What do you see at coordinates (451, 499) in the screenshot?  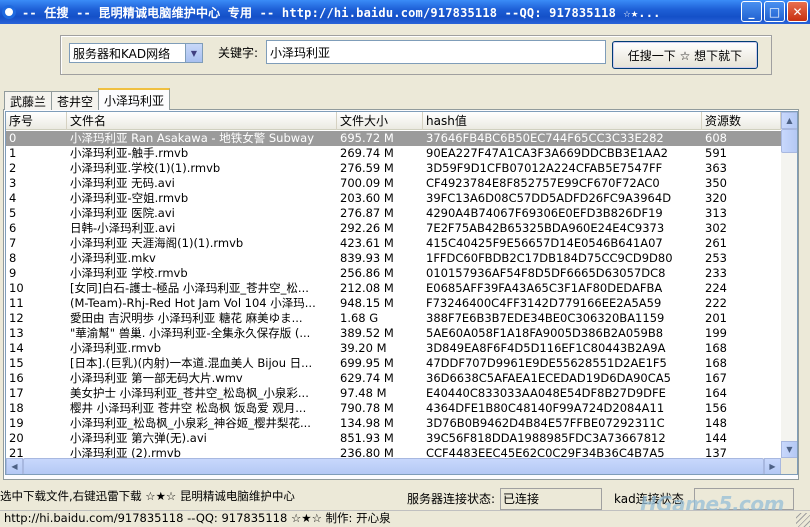 I see `server-status-label: 服务器连接状态:` at bounding box center [451, 499].